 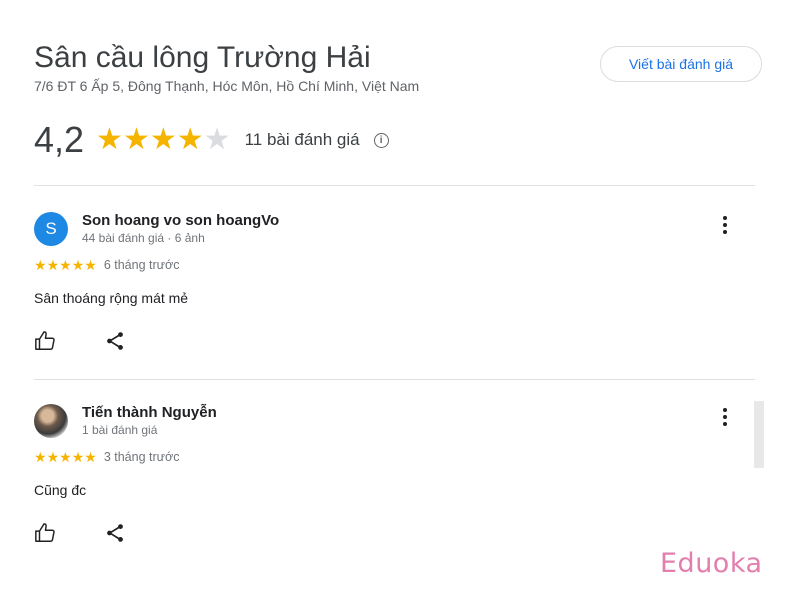 I want to click on rating-summary: 4,2 ★ ★ ★ ★ ★ 11 bài đánh giá i, so click(x=211, y=140).